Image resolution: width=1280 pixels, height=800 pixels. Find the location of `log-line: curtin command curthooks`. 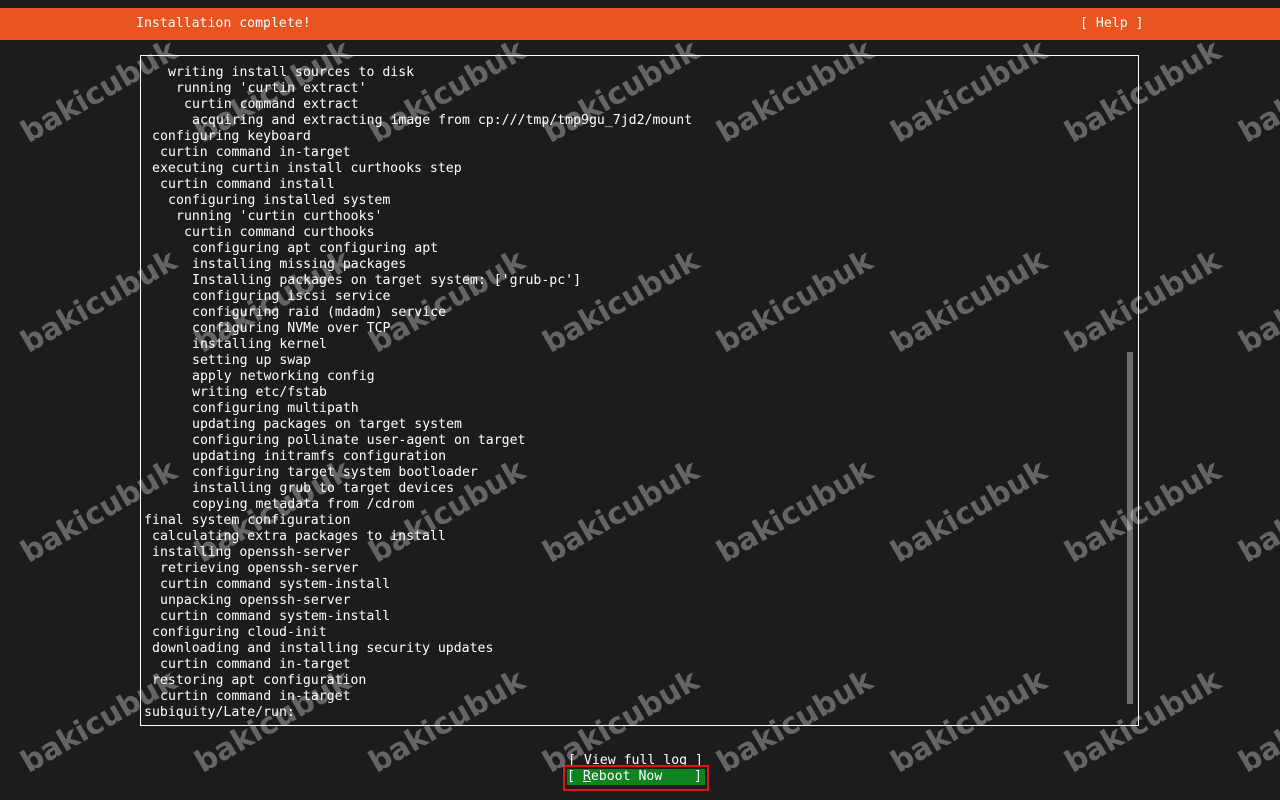

log-line: curtin command curthooks is located at coordinates (279, 232).